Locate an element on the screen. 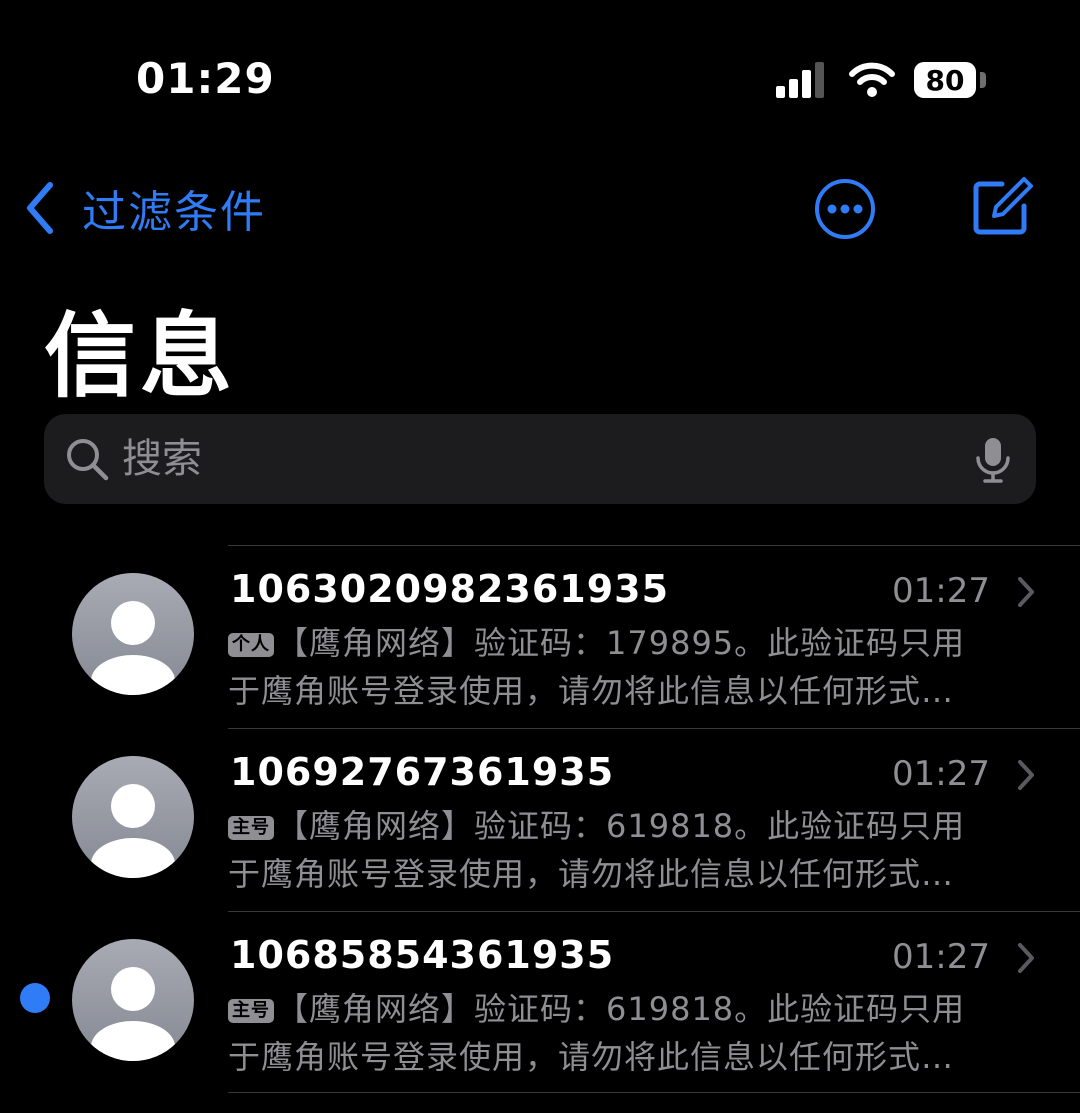  category-tag: 个人 is located at coordinates (251, 645).